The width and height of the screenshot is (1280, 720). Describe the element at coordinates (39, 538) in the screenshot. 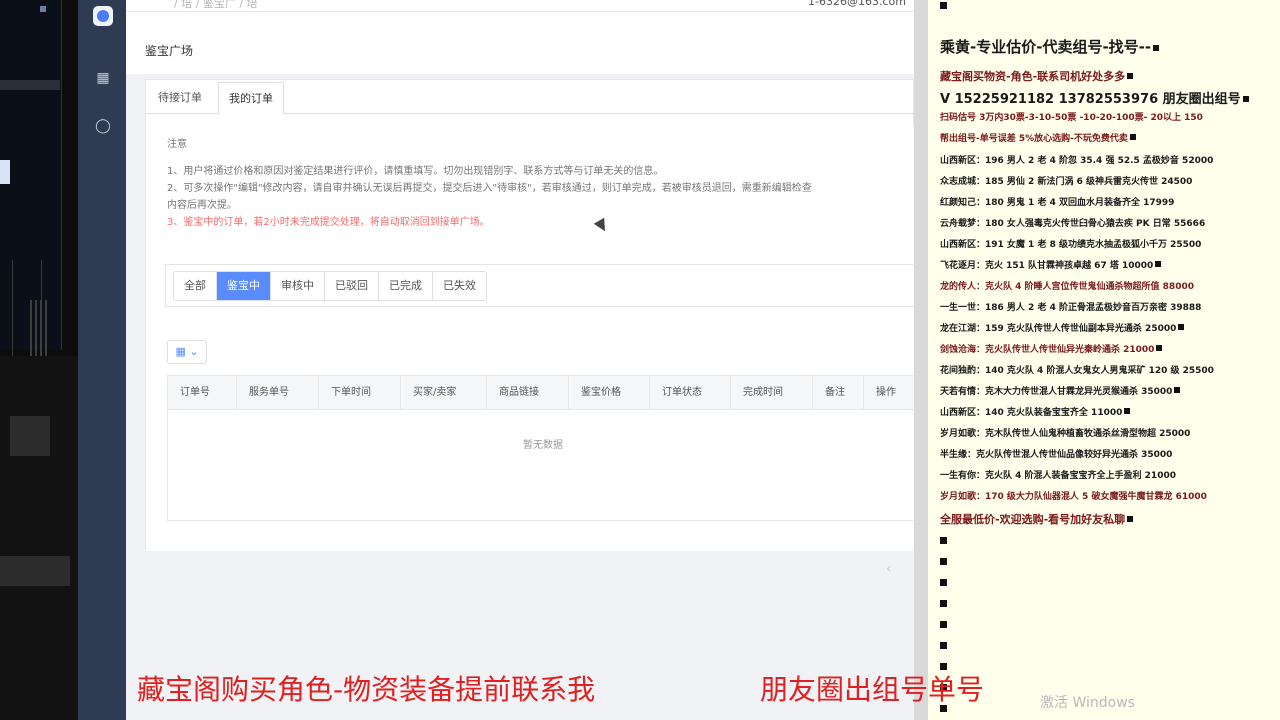

I see `desktop-tile` at that location.